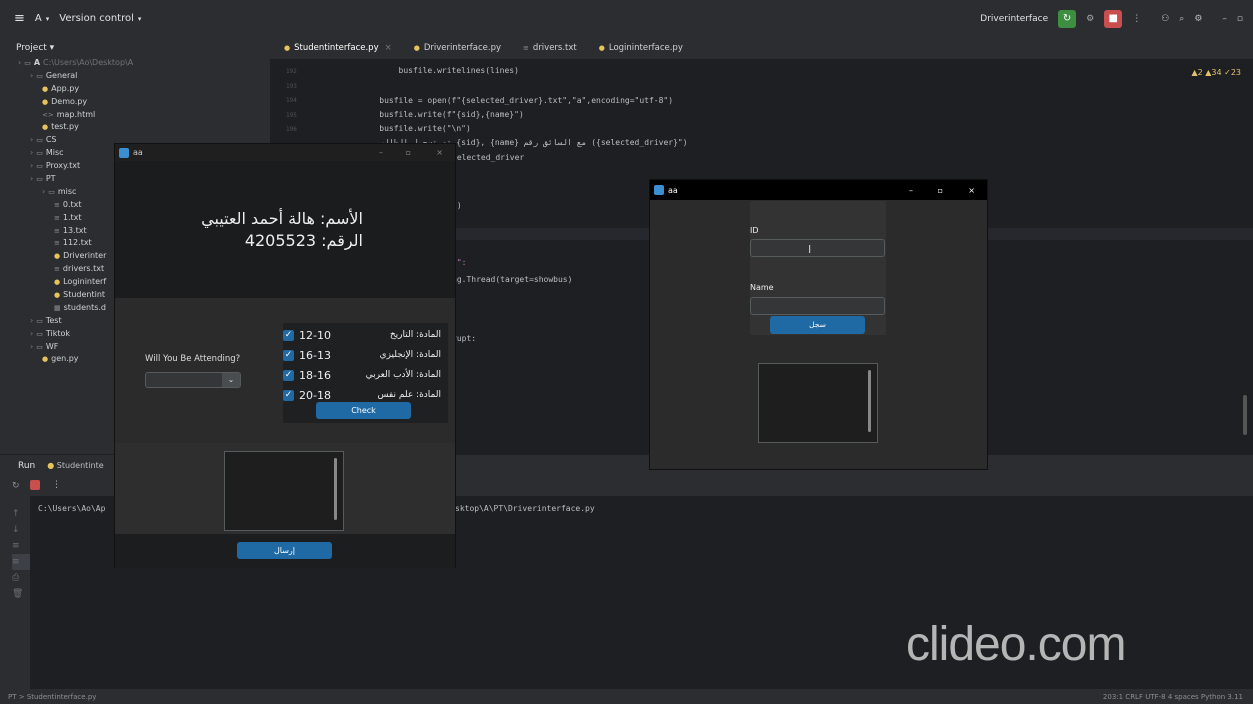 This screenshot has height=704, width=1253. I want to click on editor-tab: ● Logininterface.py, so click(641, 48).